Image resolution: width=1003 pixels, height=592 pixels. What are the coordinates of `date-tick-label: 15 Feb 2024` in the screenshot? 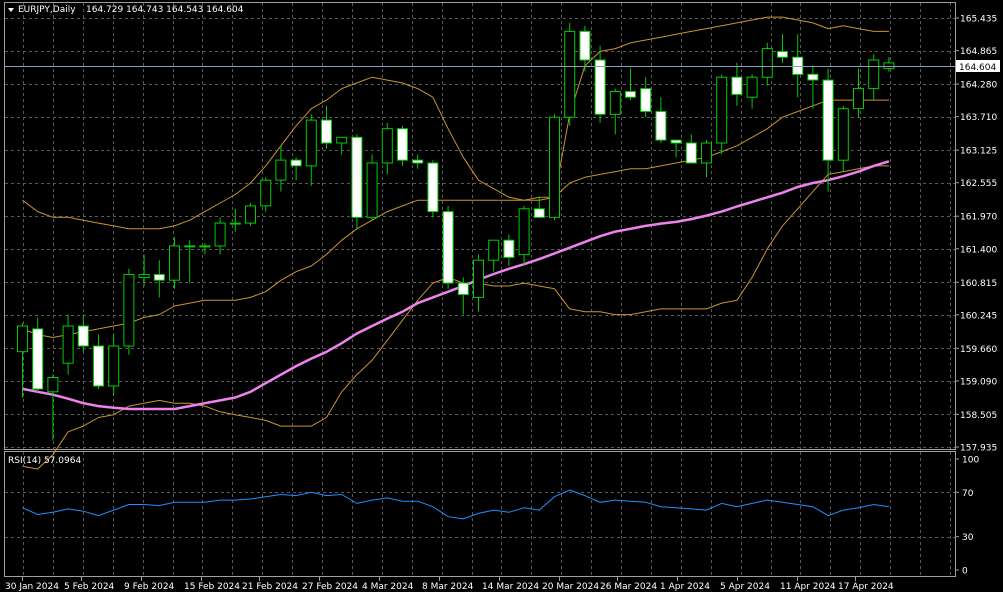 It's located at (212, 587).